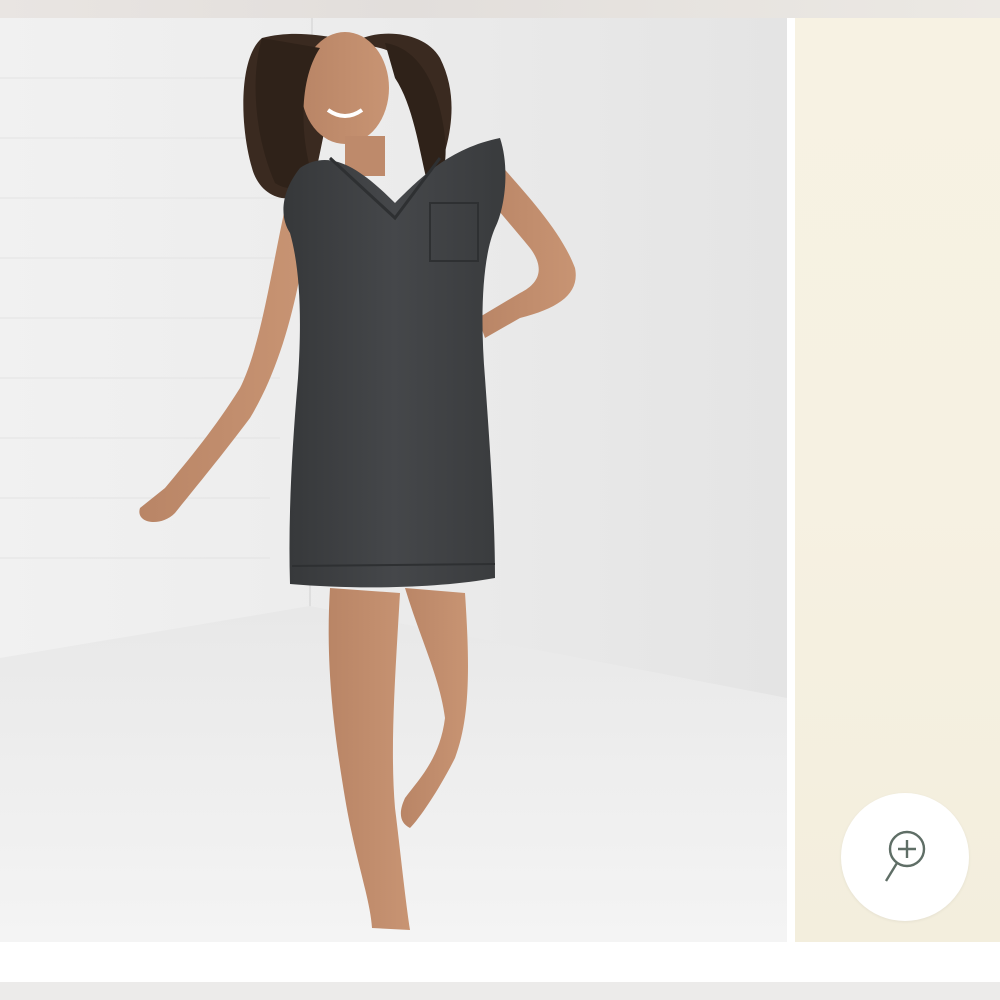 This screenshot has height=1000, width=1000. I want to click on bottom-edge, so click(500, 991).